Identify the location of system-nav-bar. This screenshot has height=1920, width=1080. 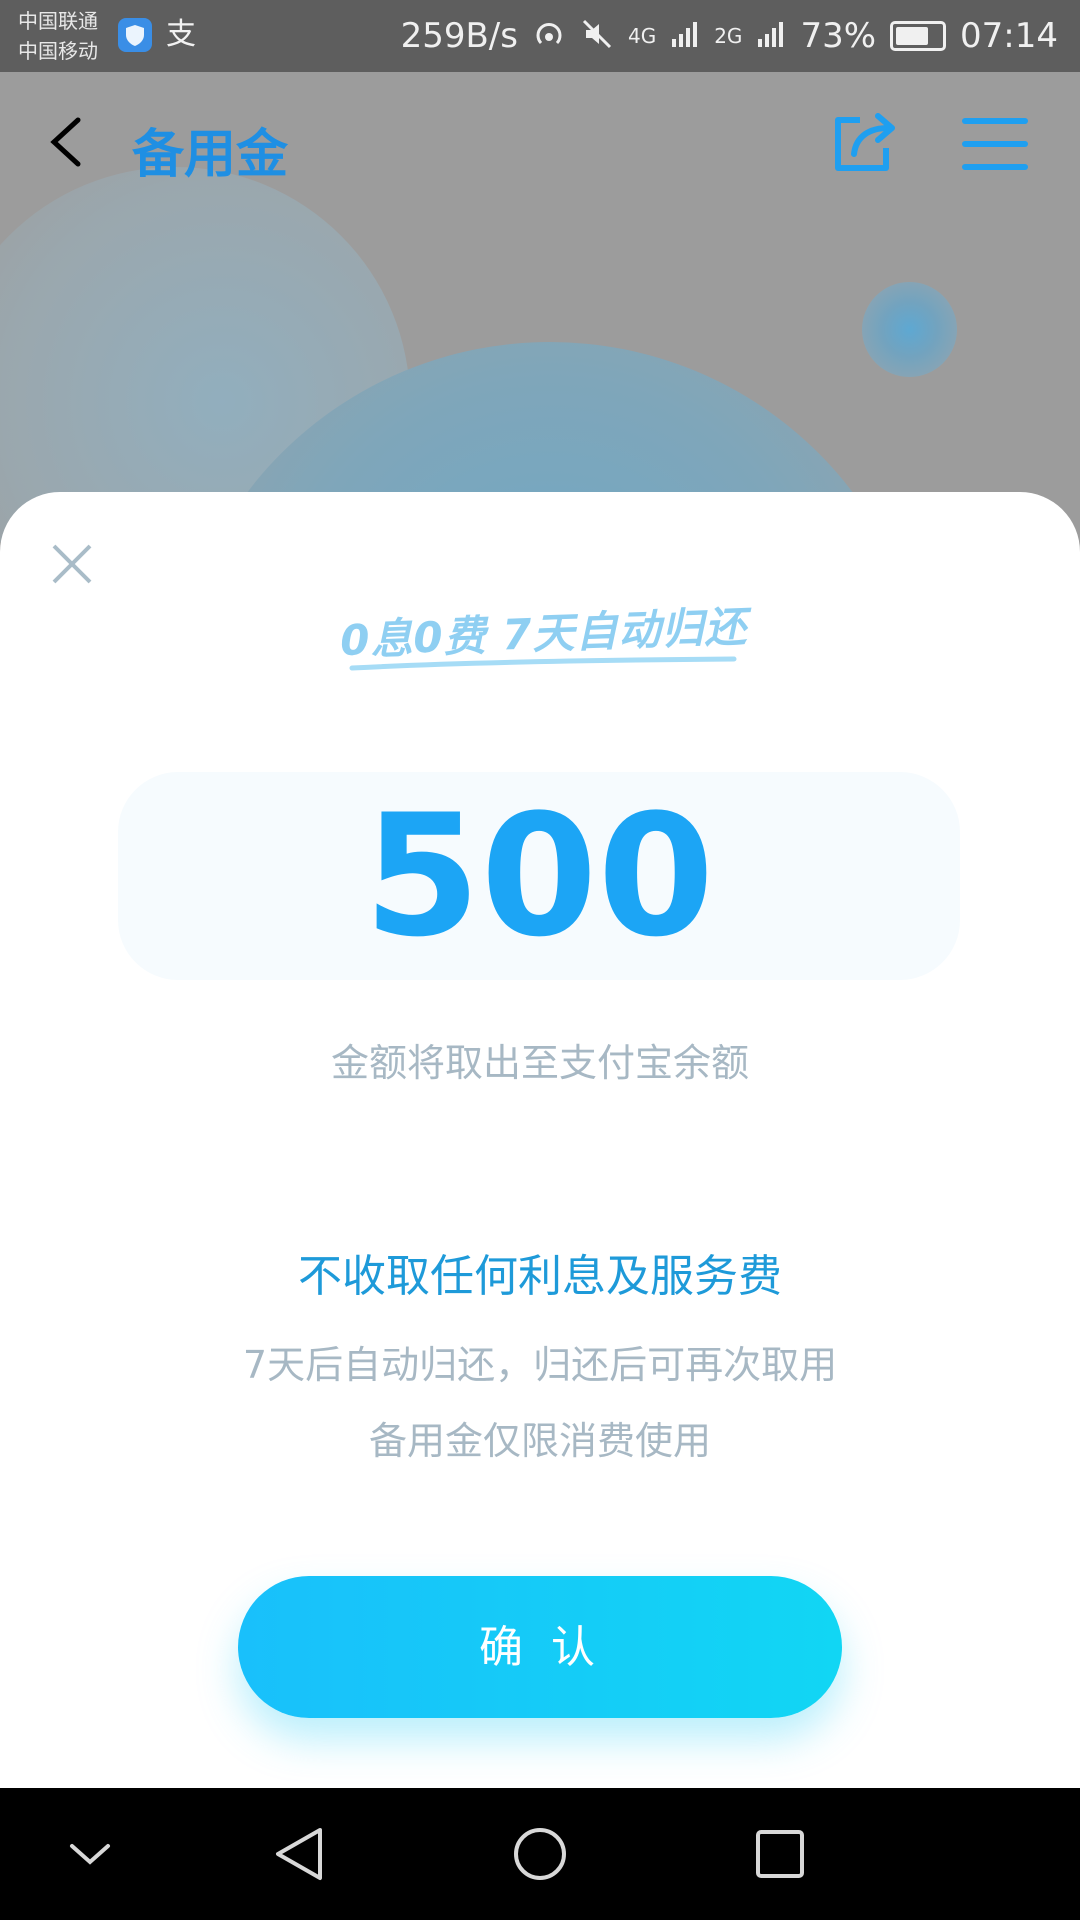
(540, 1854).